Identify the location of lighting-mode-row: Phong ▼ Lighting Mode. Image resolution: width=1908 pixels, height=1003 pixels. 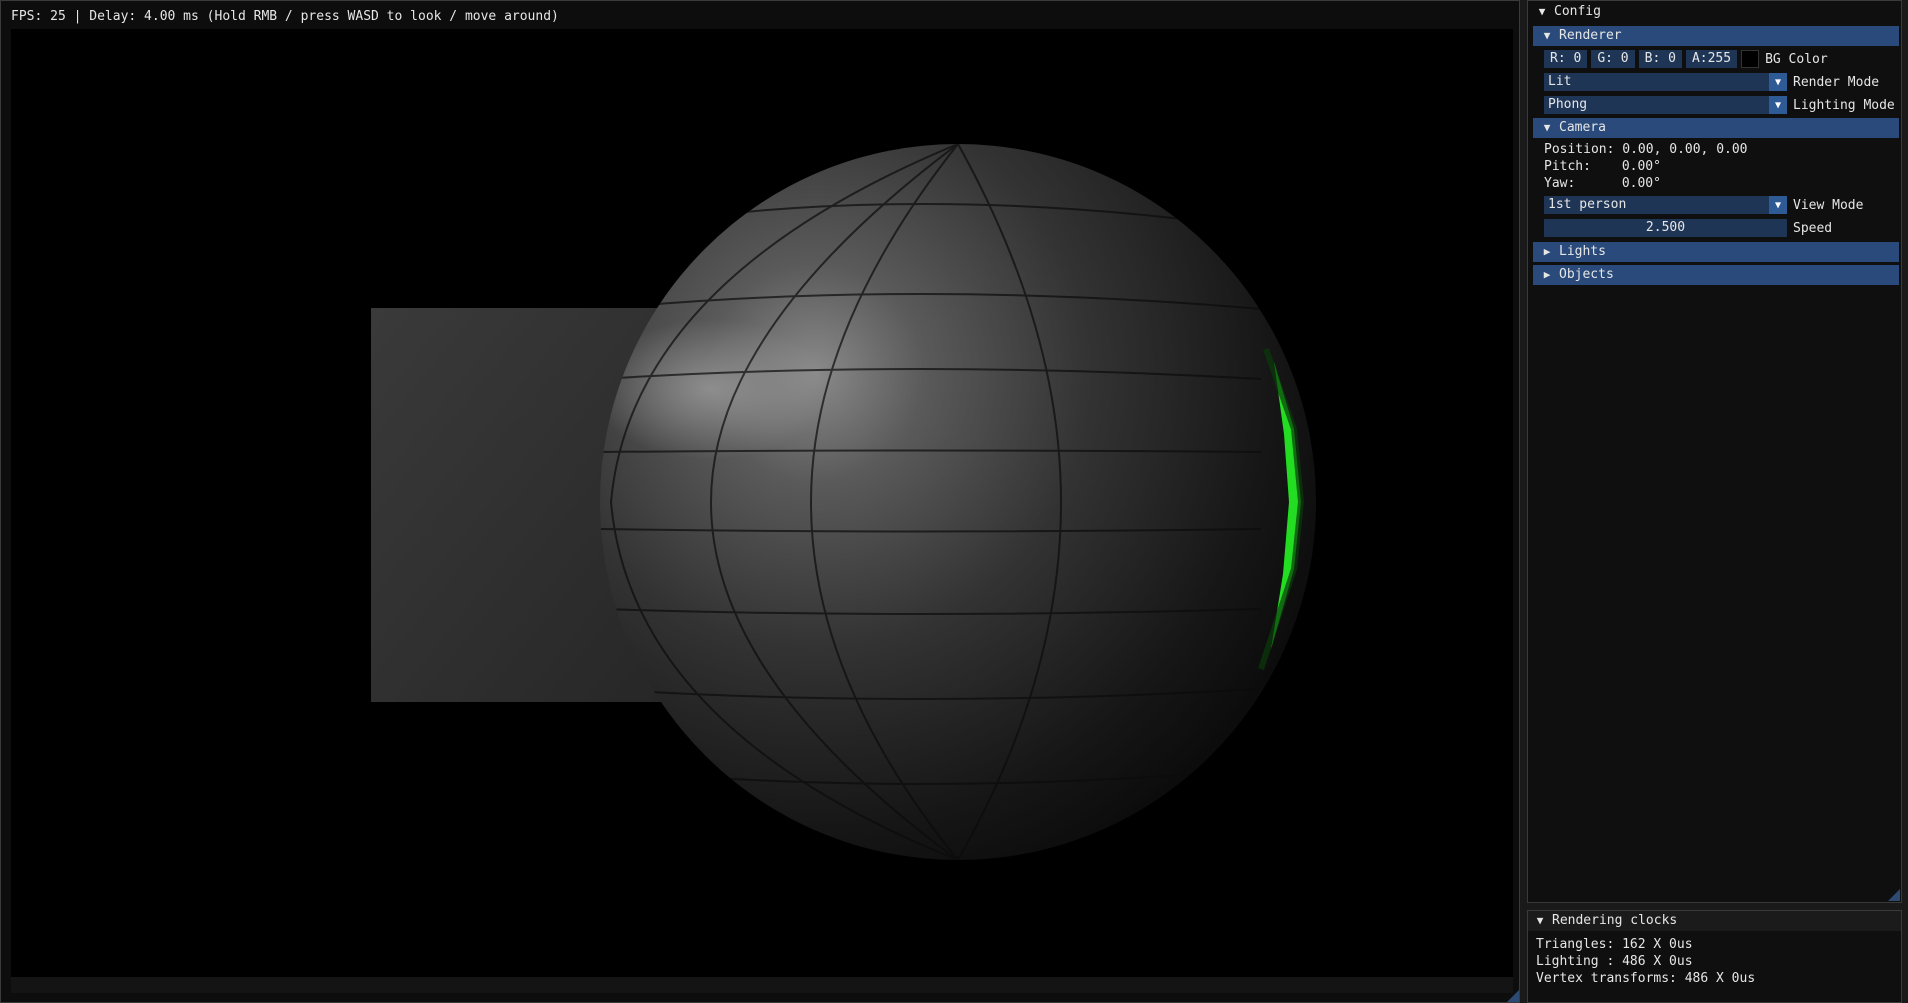
(1722, 105).